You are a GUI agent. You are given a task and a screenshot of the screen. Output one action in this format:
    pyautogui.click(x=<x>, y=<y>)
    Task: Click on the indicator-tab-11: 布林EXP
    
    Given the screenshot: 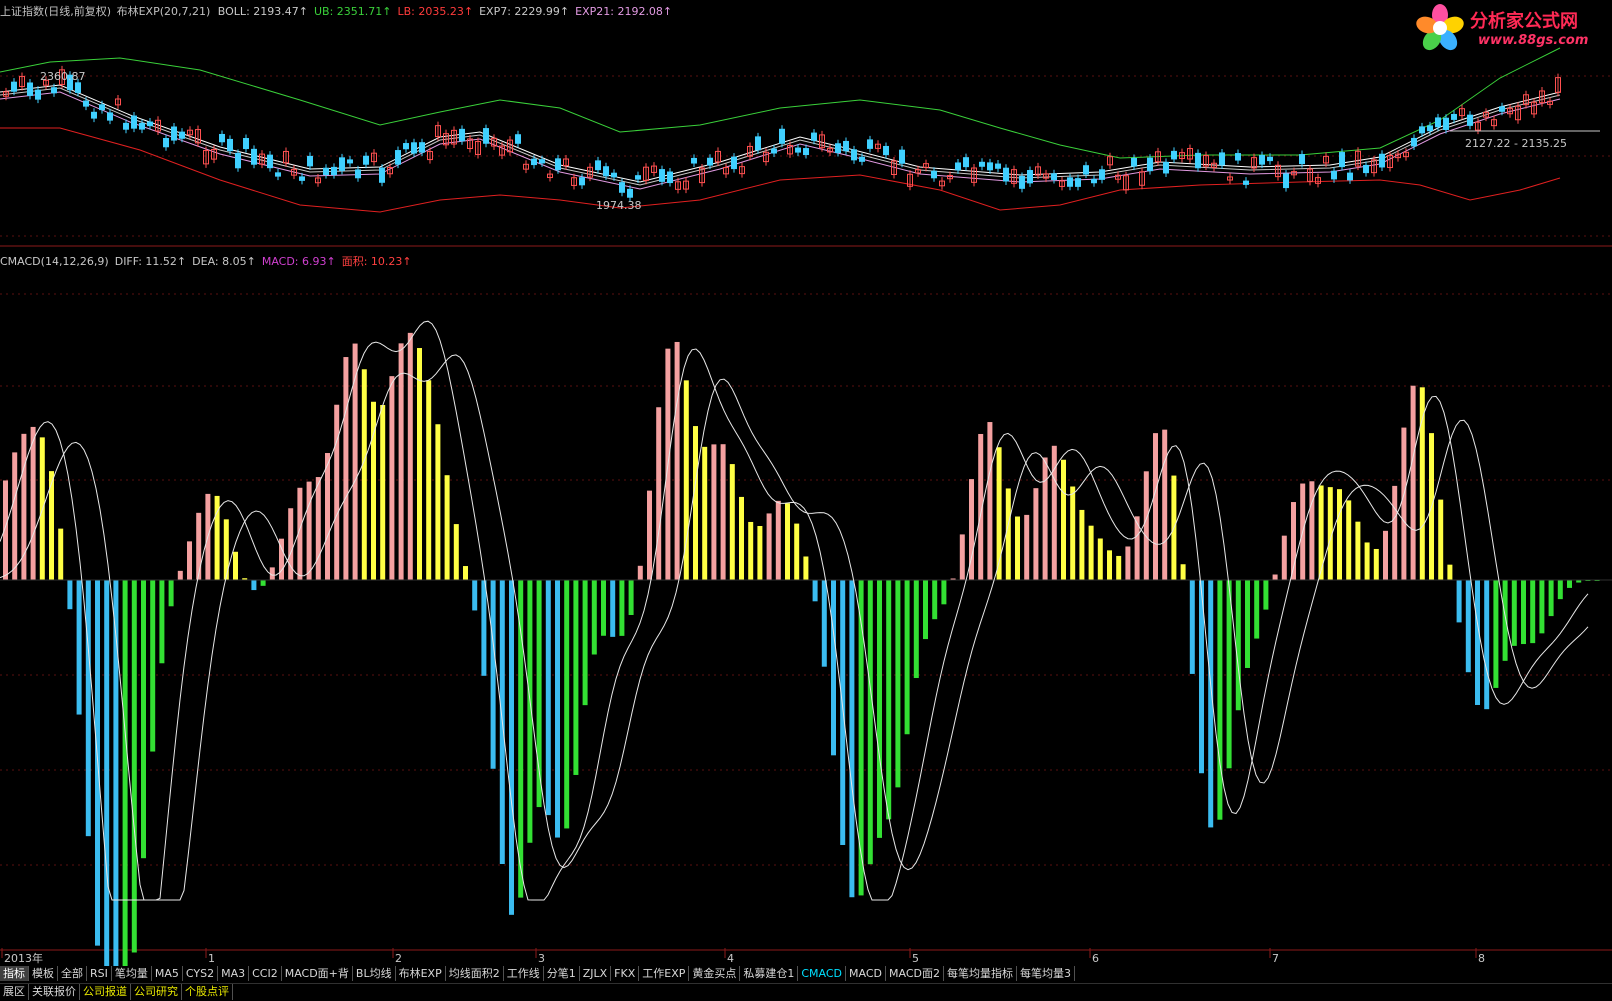 What is the action you would take?
    pyautogui.click(x=421, y=973)
    